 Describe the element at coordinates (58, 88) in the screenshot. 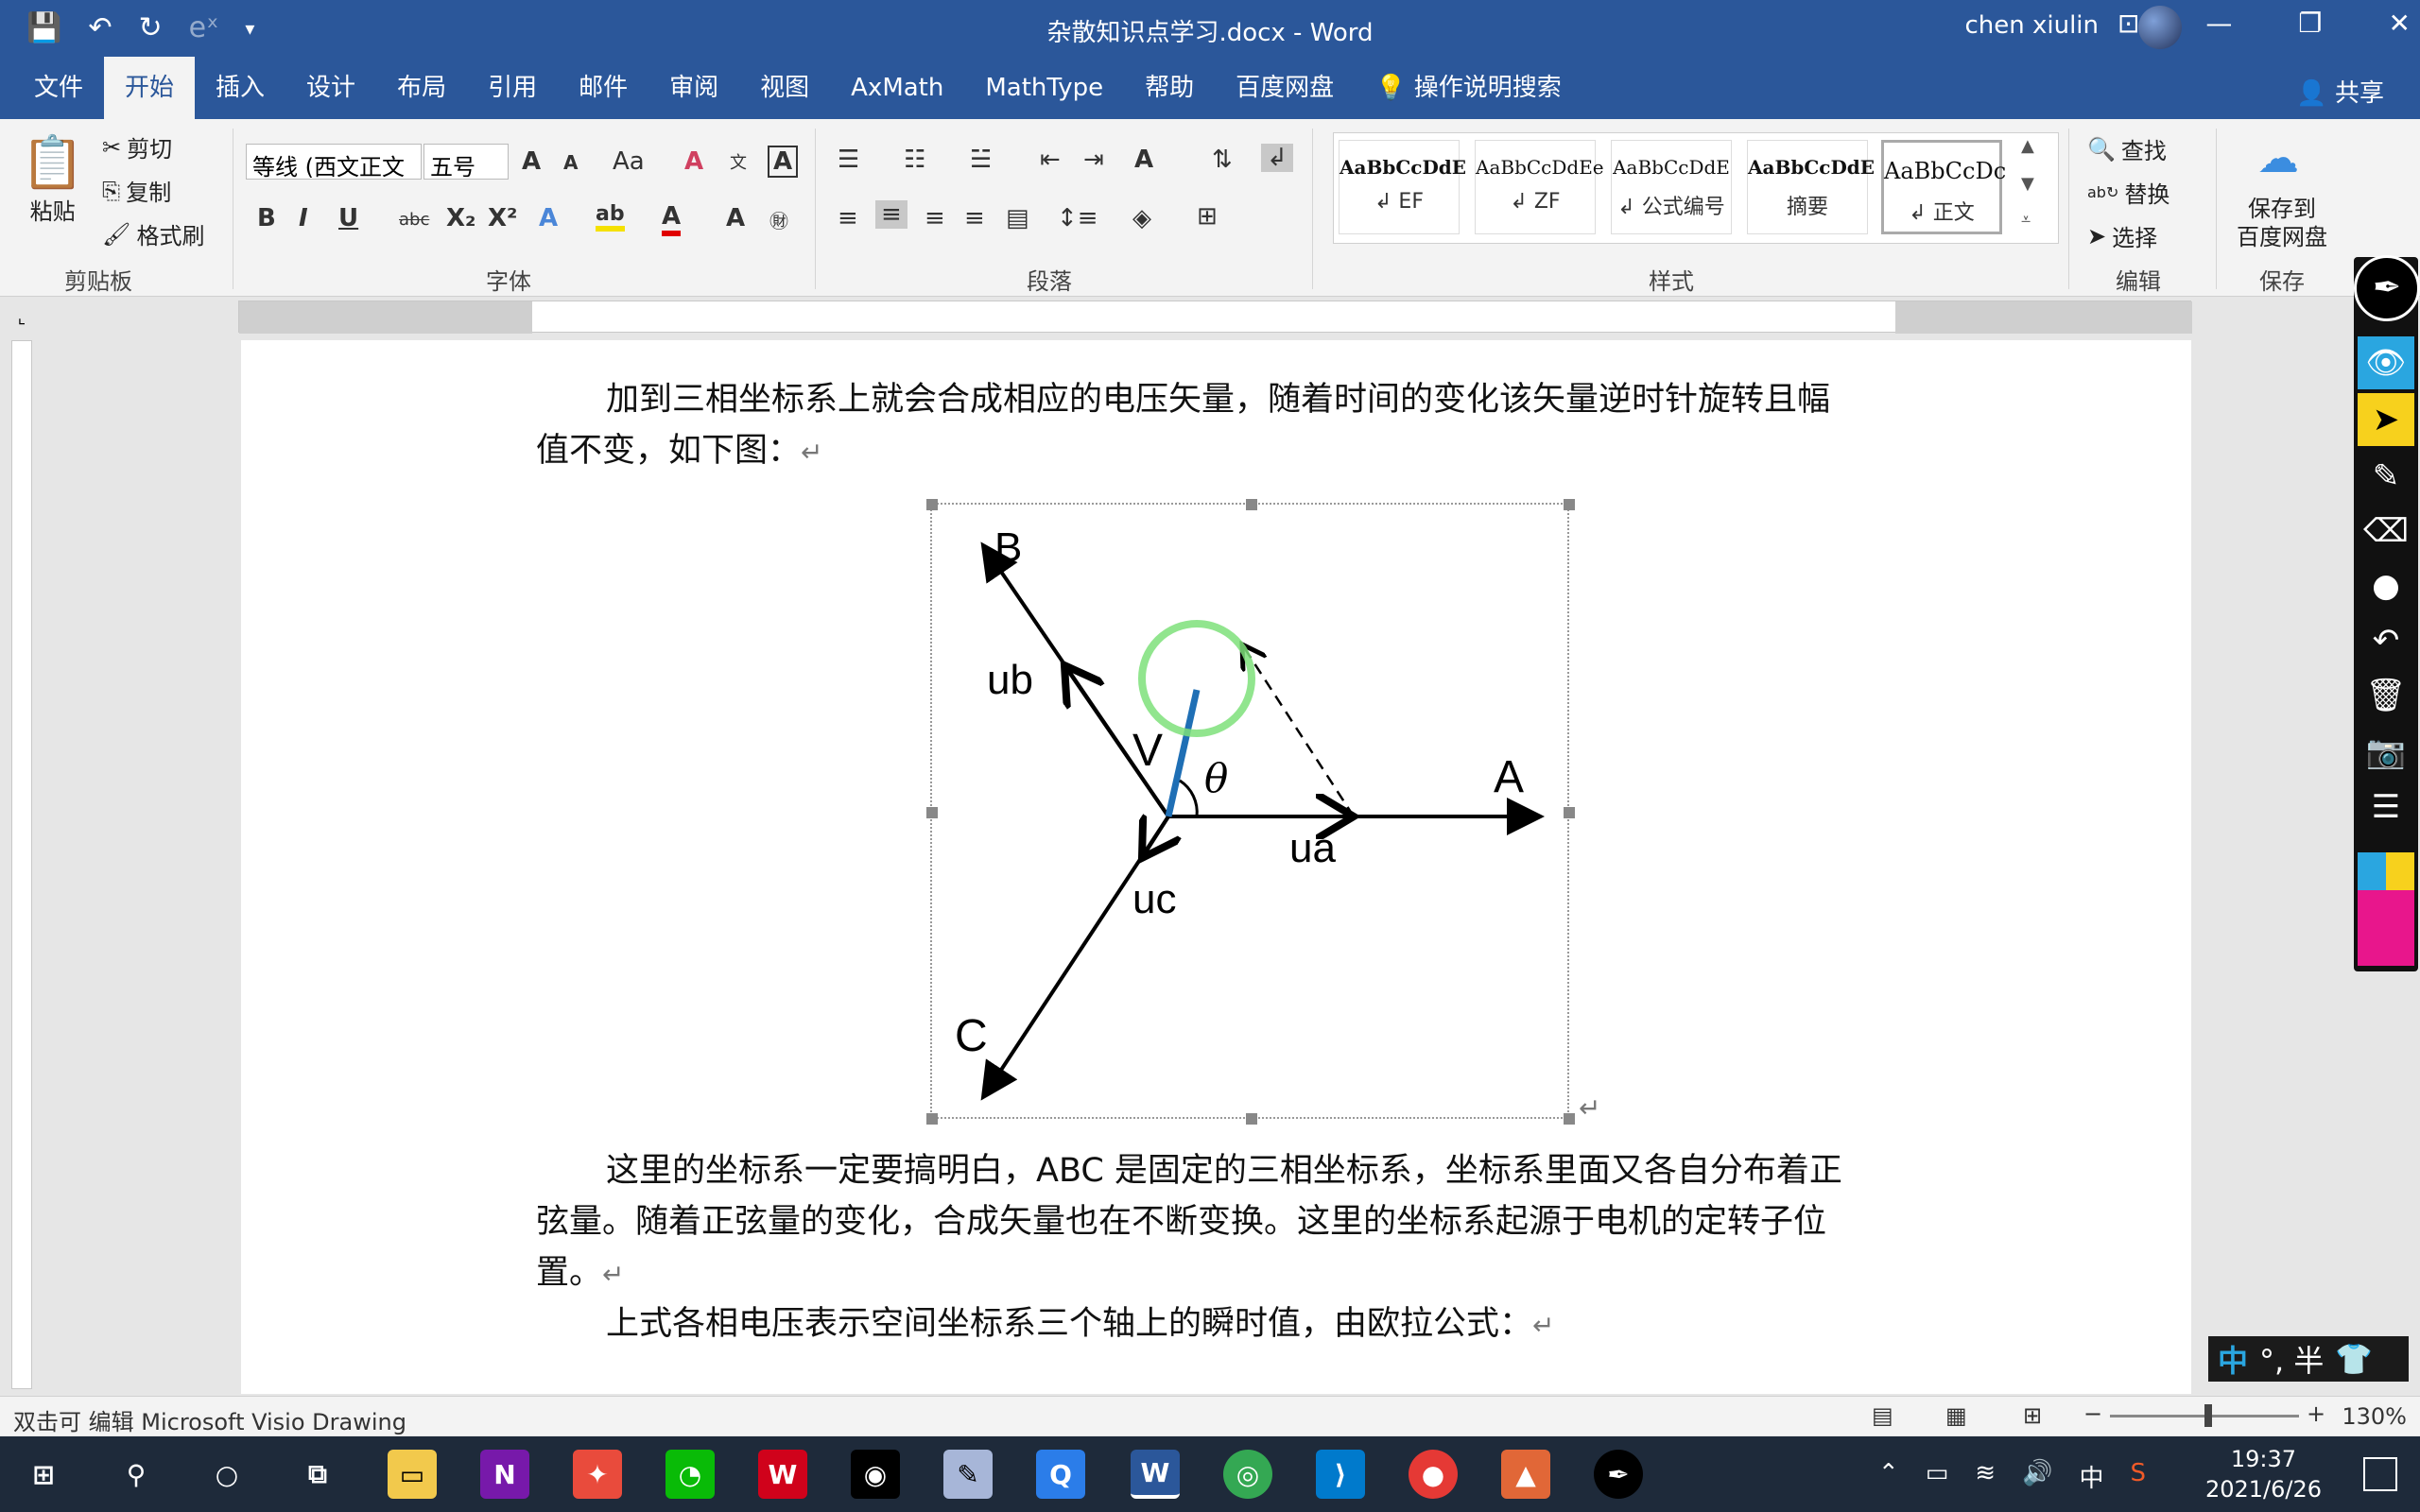

I see `tab-file: 文件` at that location.